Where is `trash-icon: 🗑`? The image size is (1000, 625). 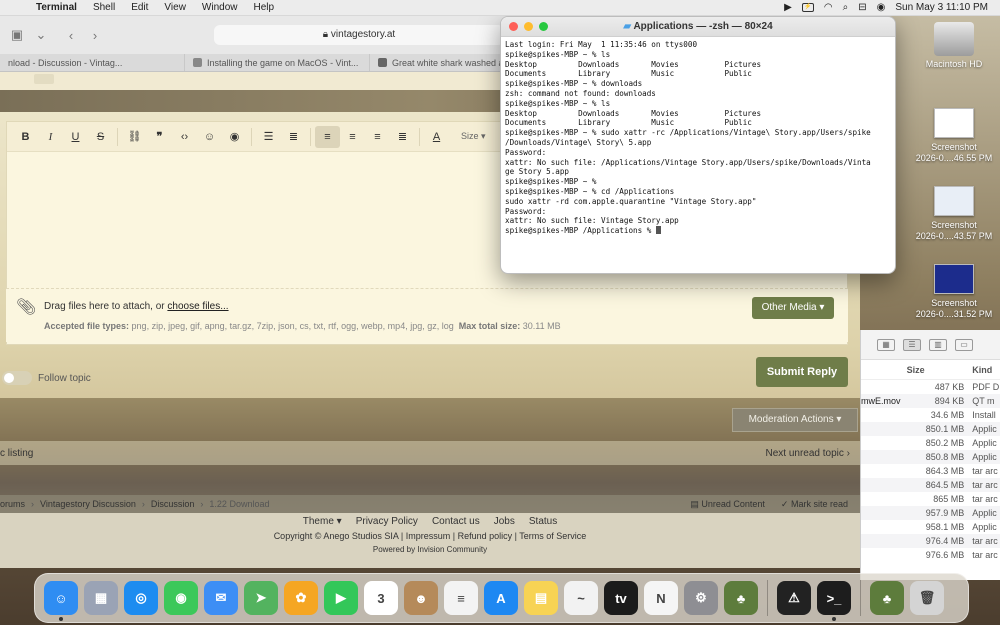
trash-icon: 🗑 is located at coordinates (927, 598).